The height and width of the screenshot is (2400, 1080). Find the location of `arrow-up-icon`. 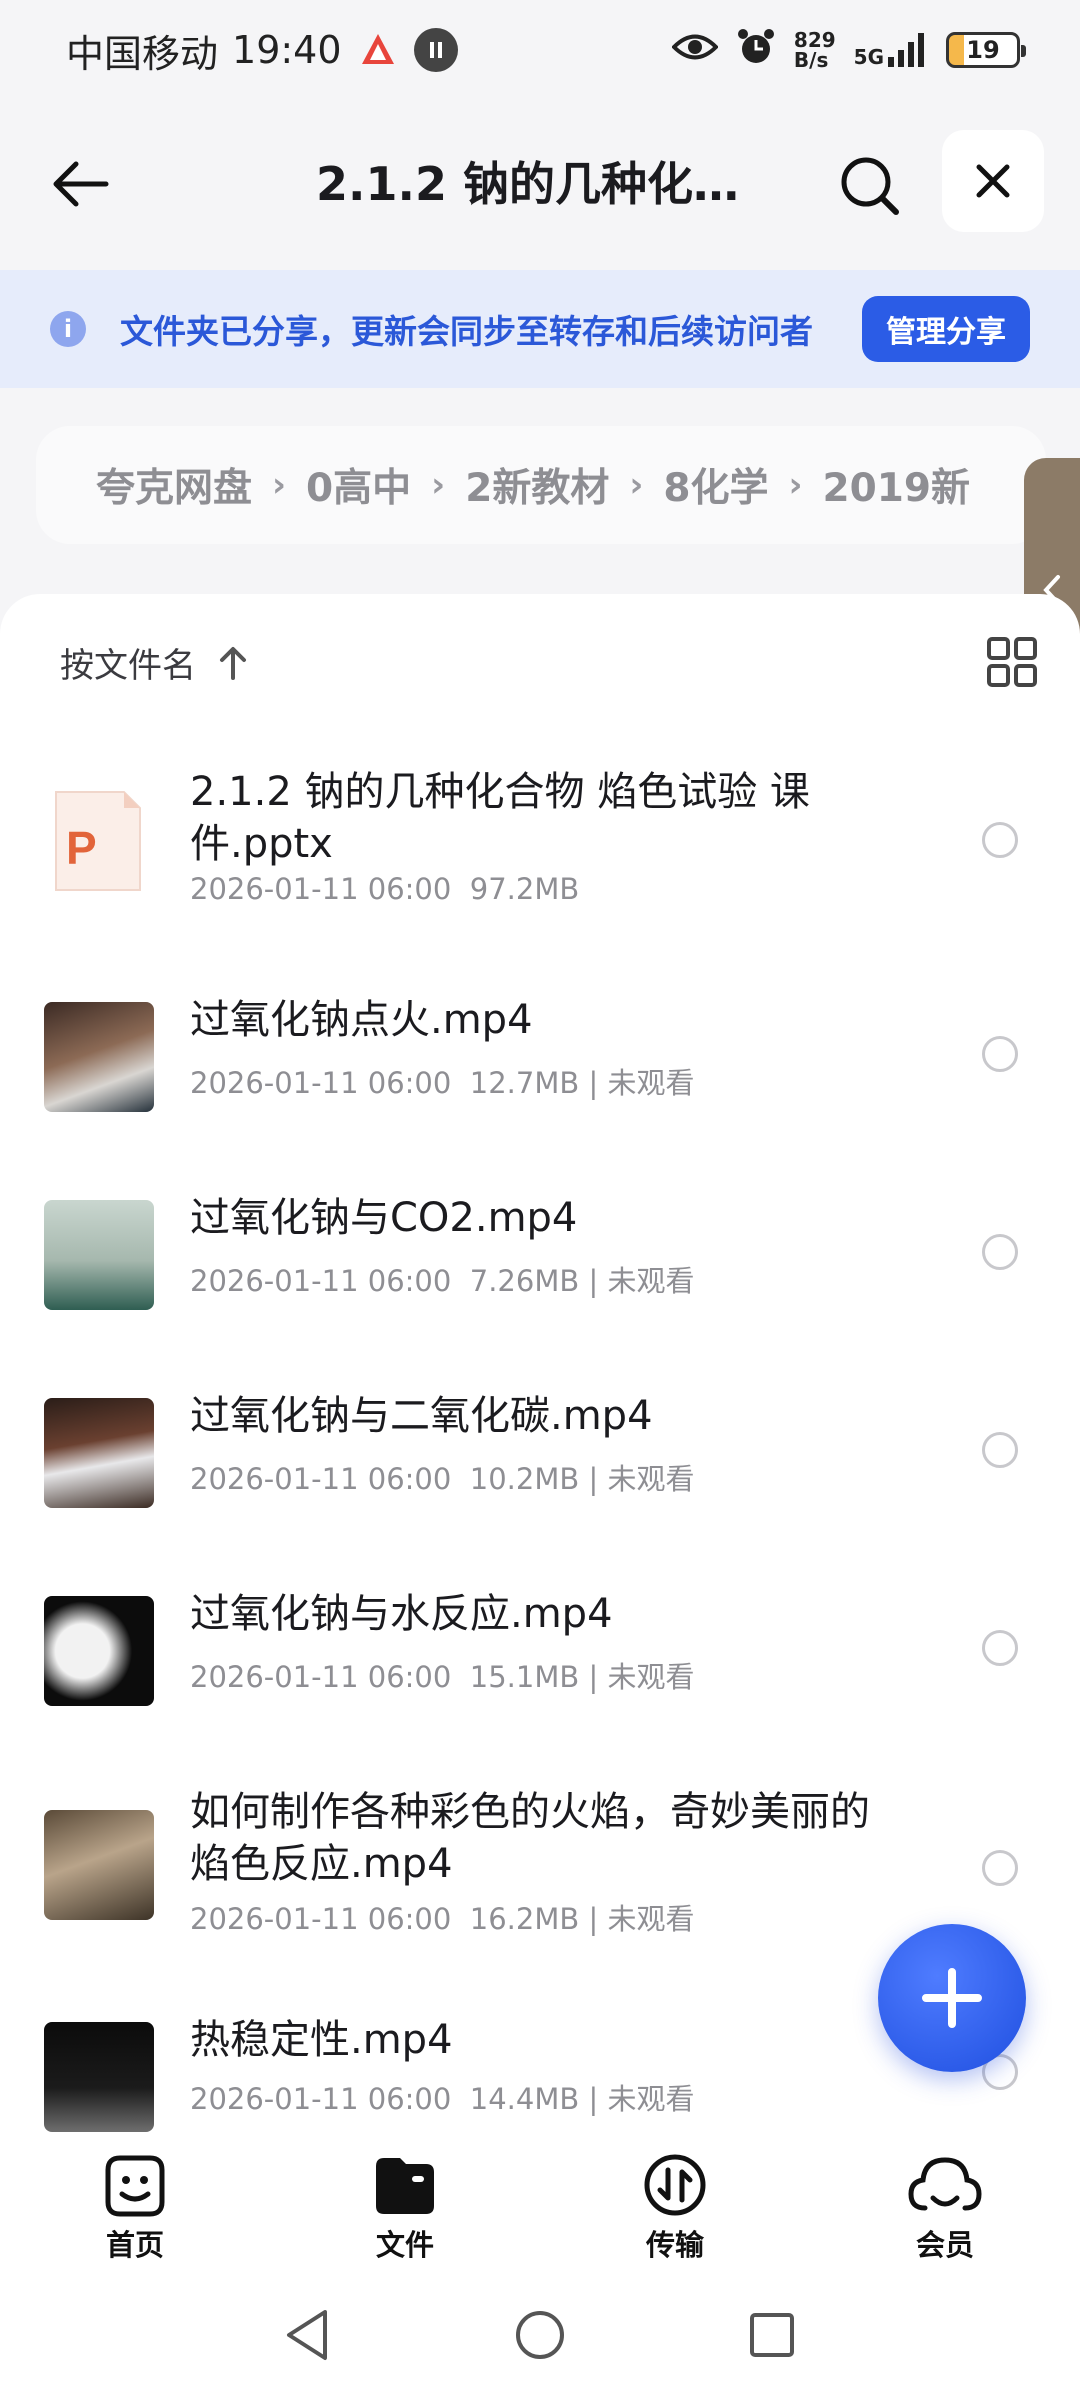

arrow-up-icon is located at coordinates (233, 663).